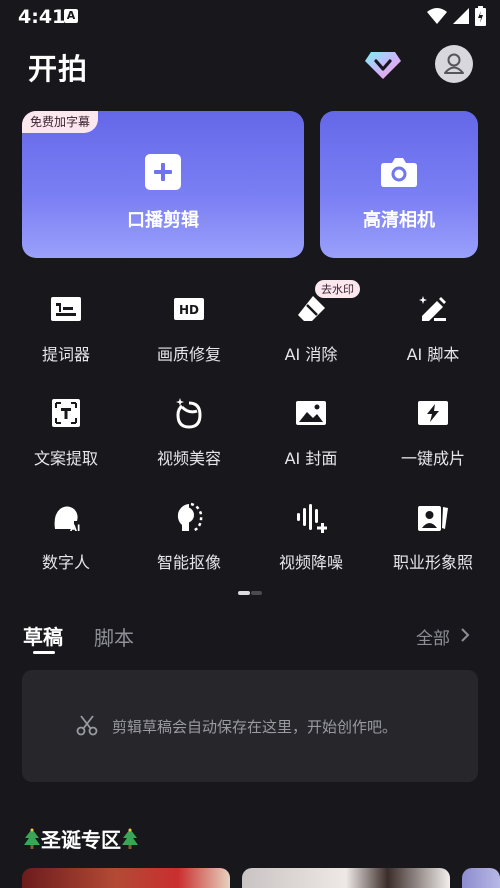 The width and height of the screenshot is (500, 888). What do you see at coordinates (433, 338) in the screenshot?
I see `tool-ai-script: AI 脚本` at bounding box center [433, 338].